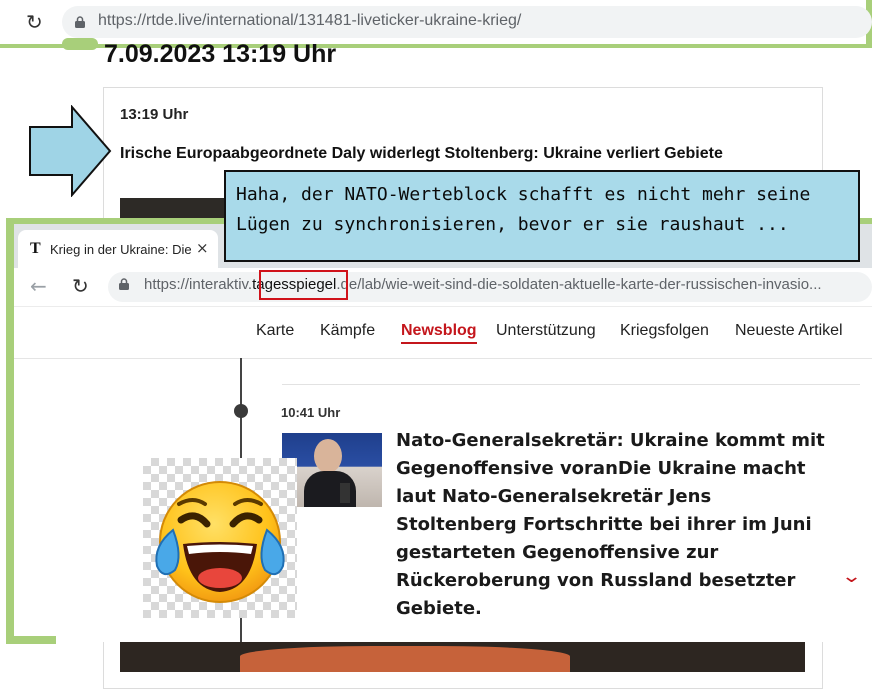 The height and width of the screenshot is (689, 872). What do you see at coordinates (80, 44) in the screenshot?
I see `window-frame-accent` at bounding box center [80, 44].